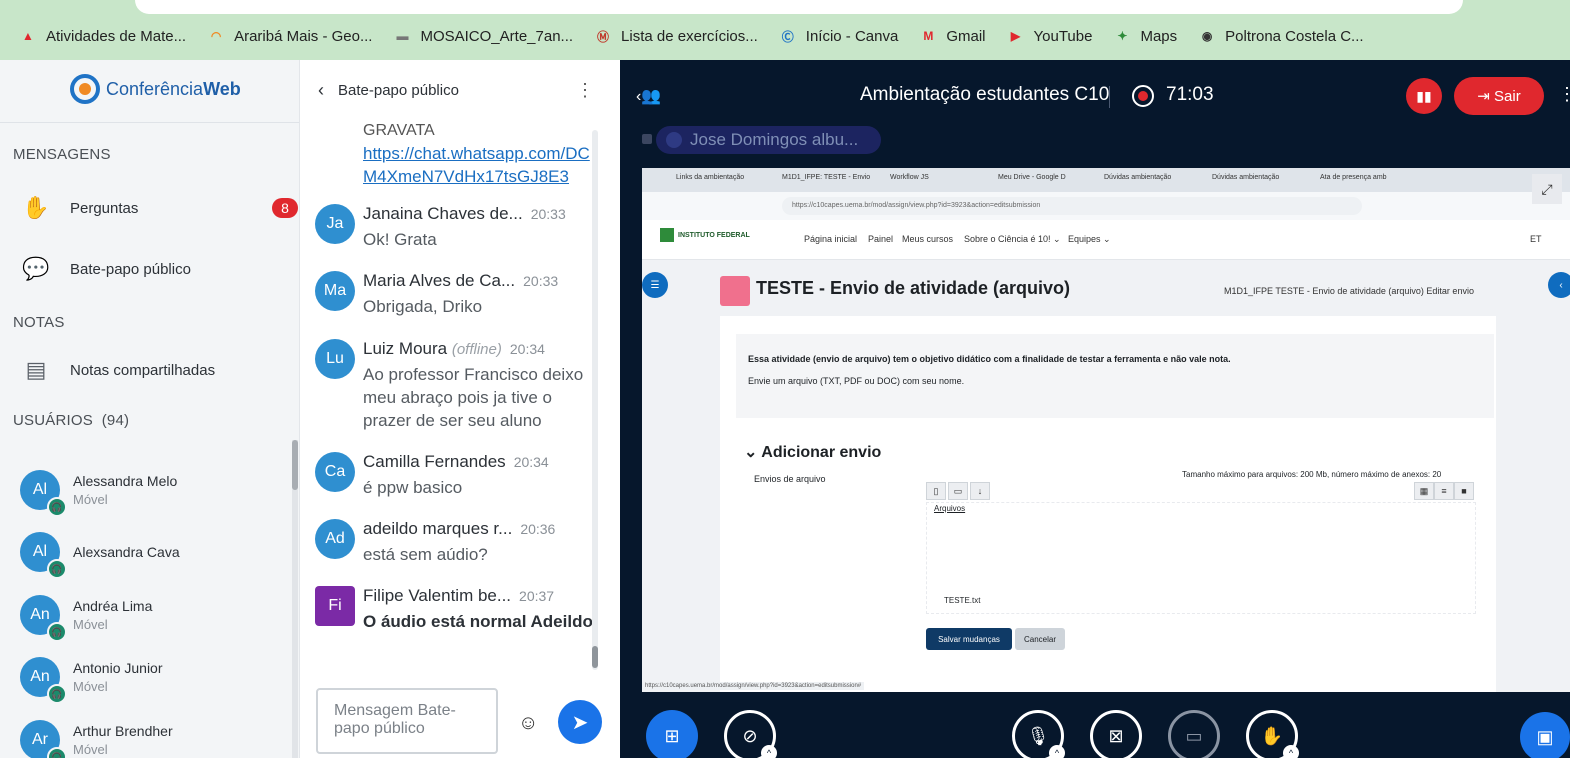  Describe the element at coordinates (407, 721) in the screenshot. I see `chat-message-input: Mensagem Bate-papo público` at that location.